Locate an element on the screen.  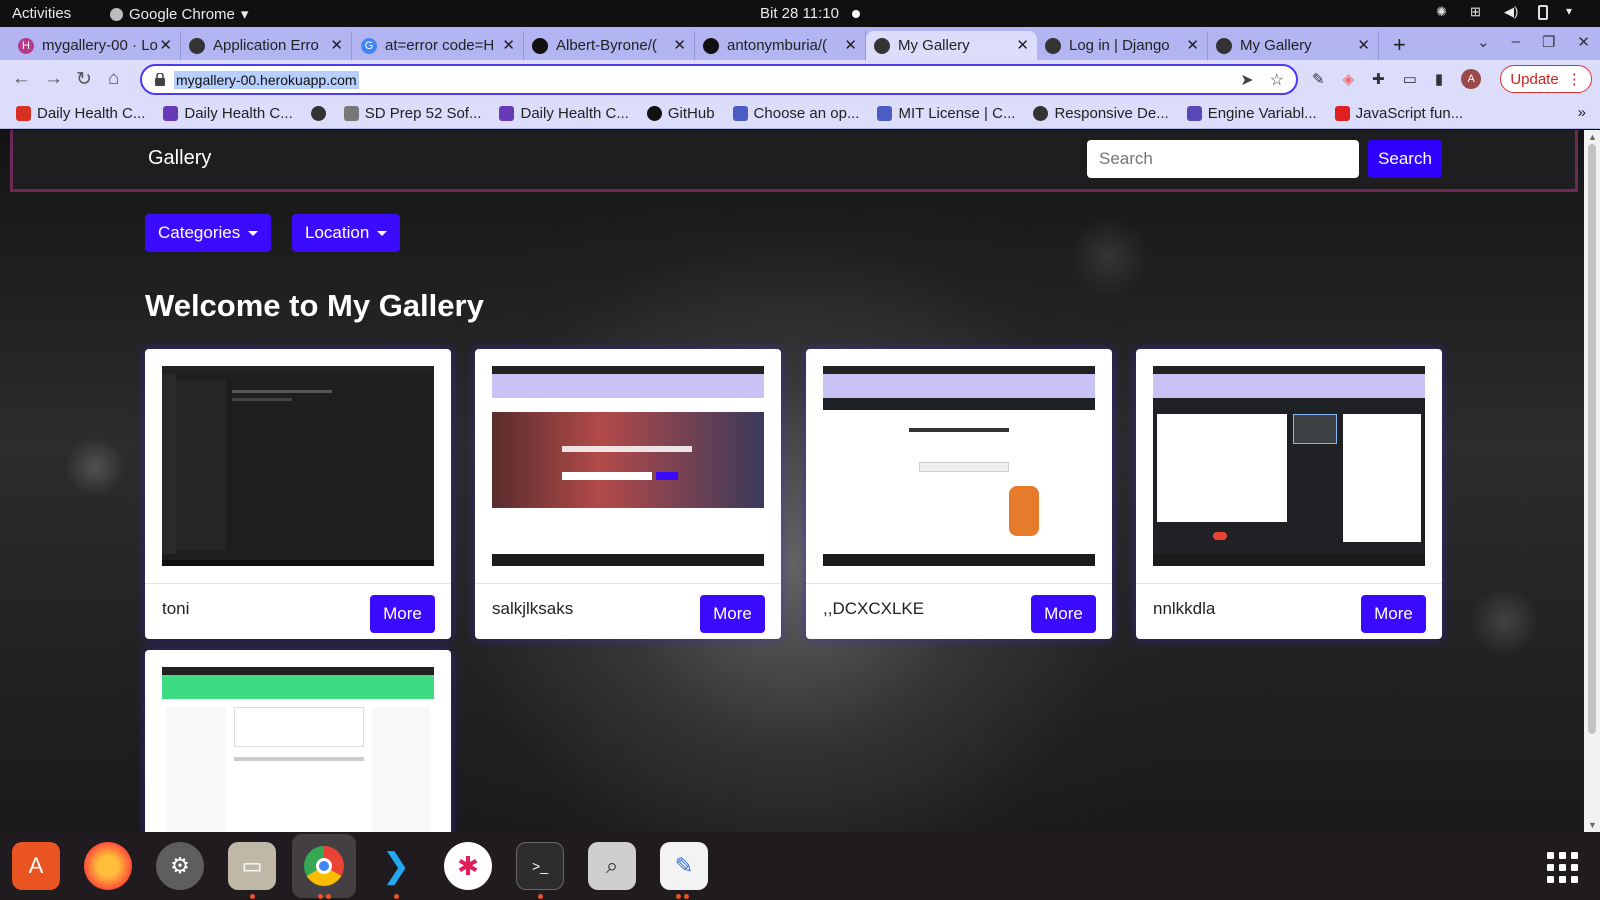
back-arrow-icon: ← is located at coordinates (21, 79).